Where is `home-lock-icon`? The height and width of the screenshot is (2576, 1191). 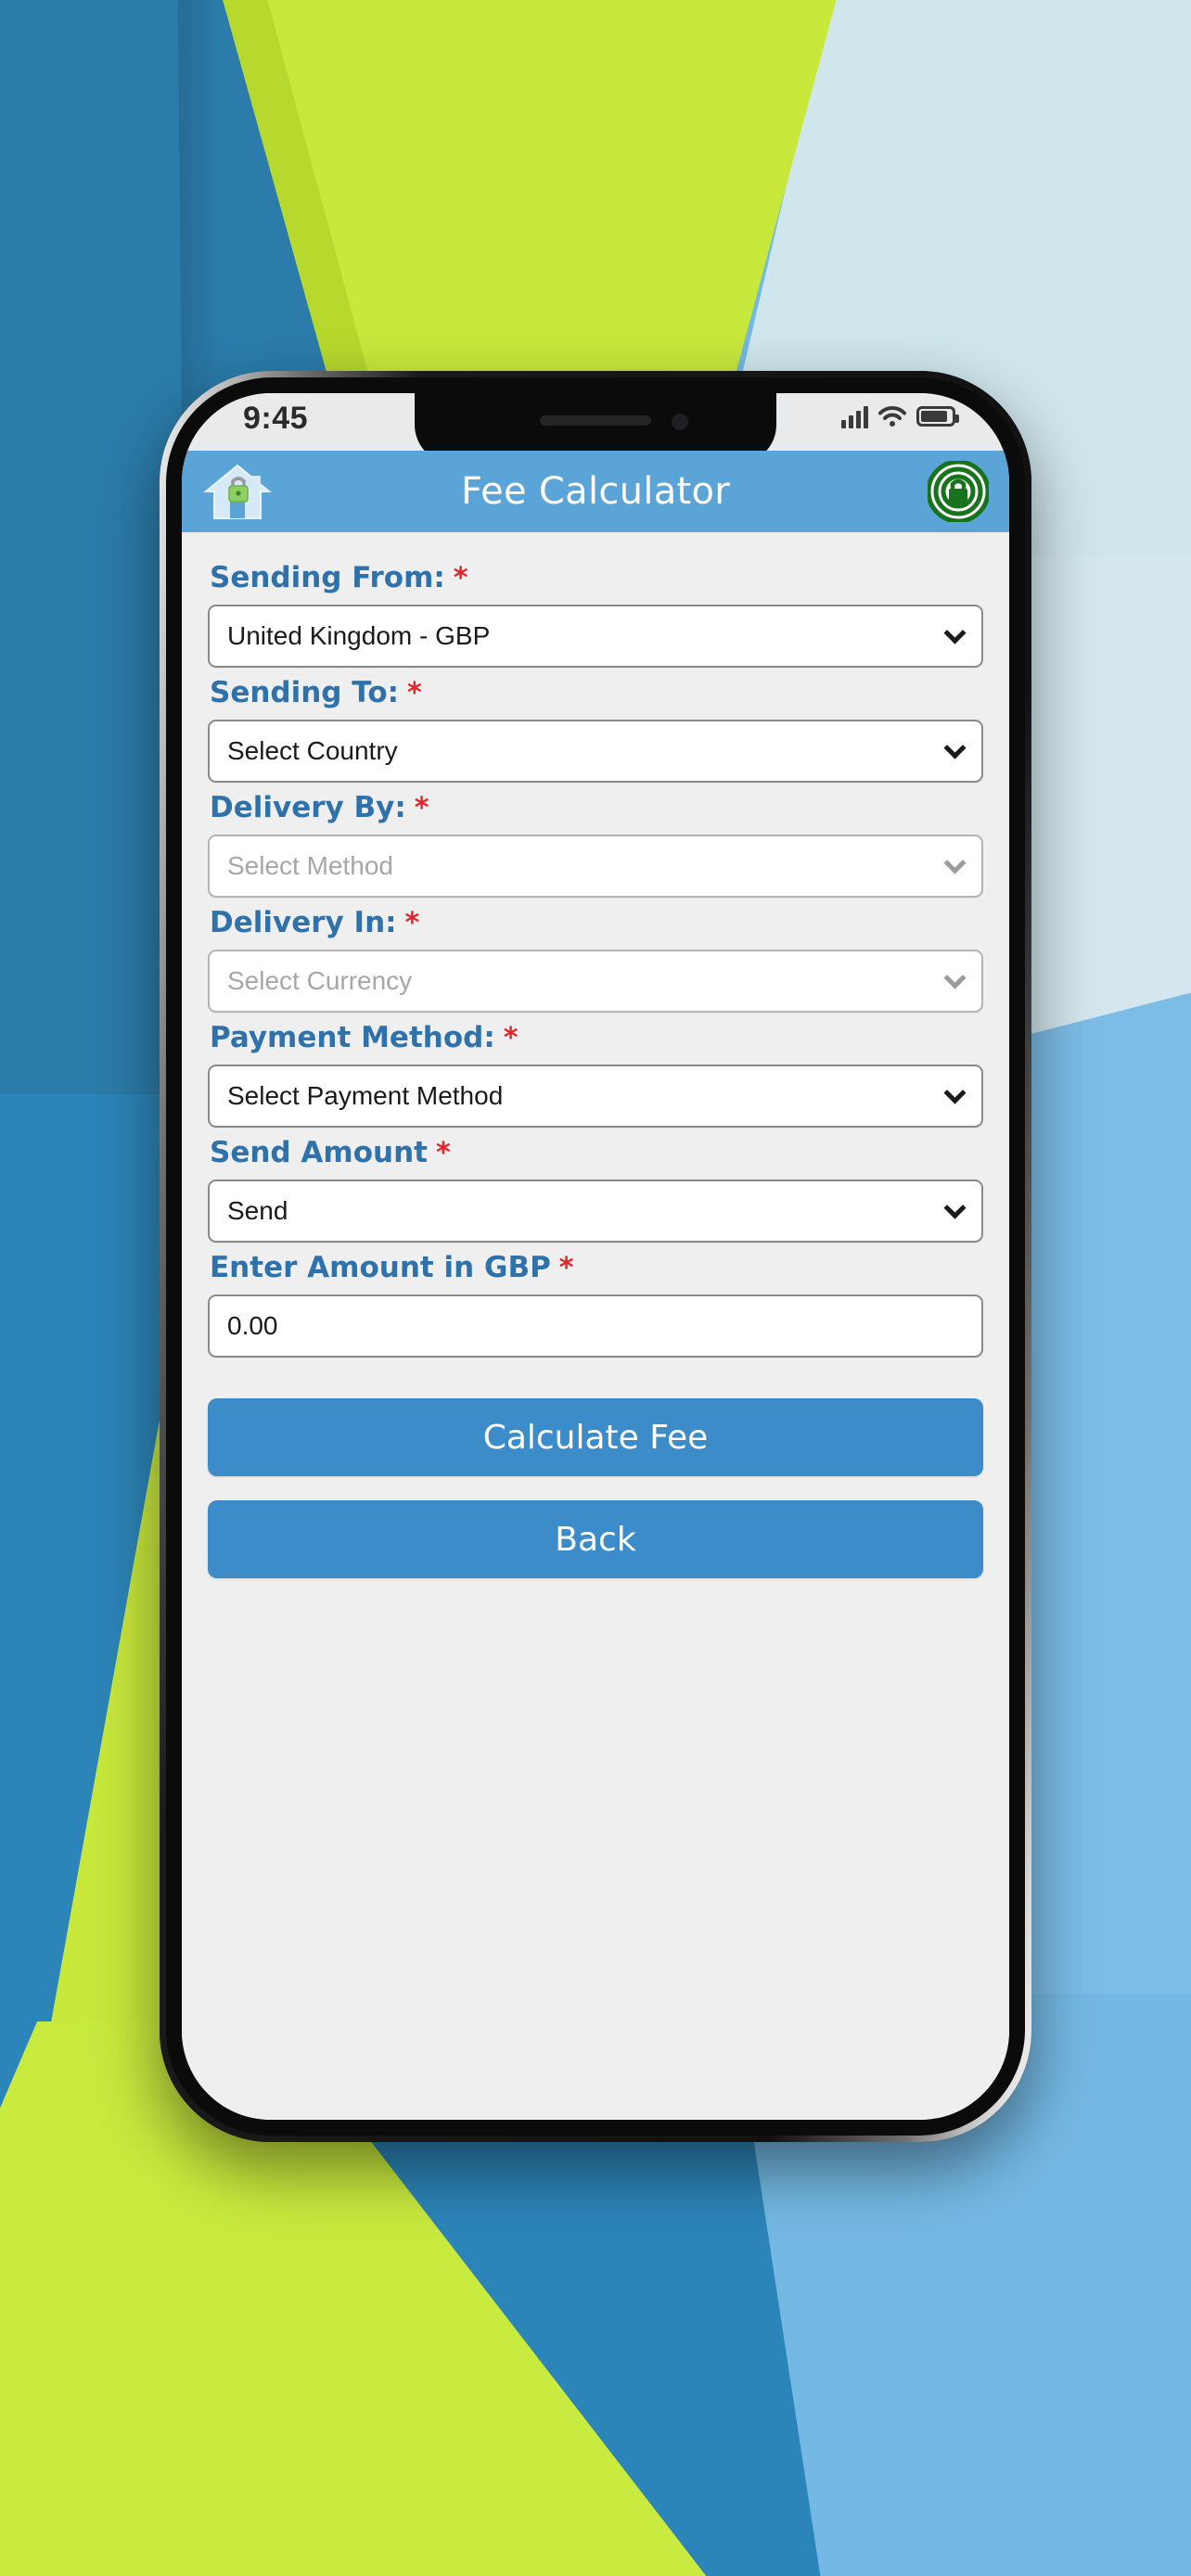 home-lock-icon is located at coordinates (237, 492).